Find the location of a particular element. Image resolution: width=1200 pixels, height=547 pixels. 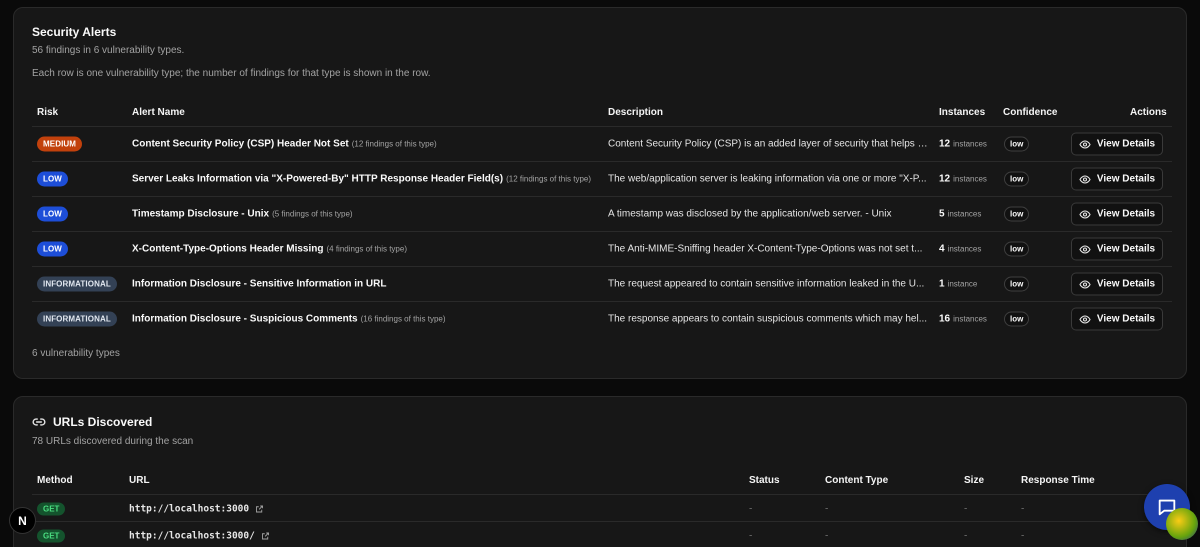

instance-number: 5 is located at coordinates (942, 214).